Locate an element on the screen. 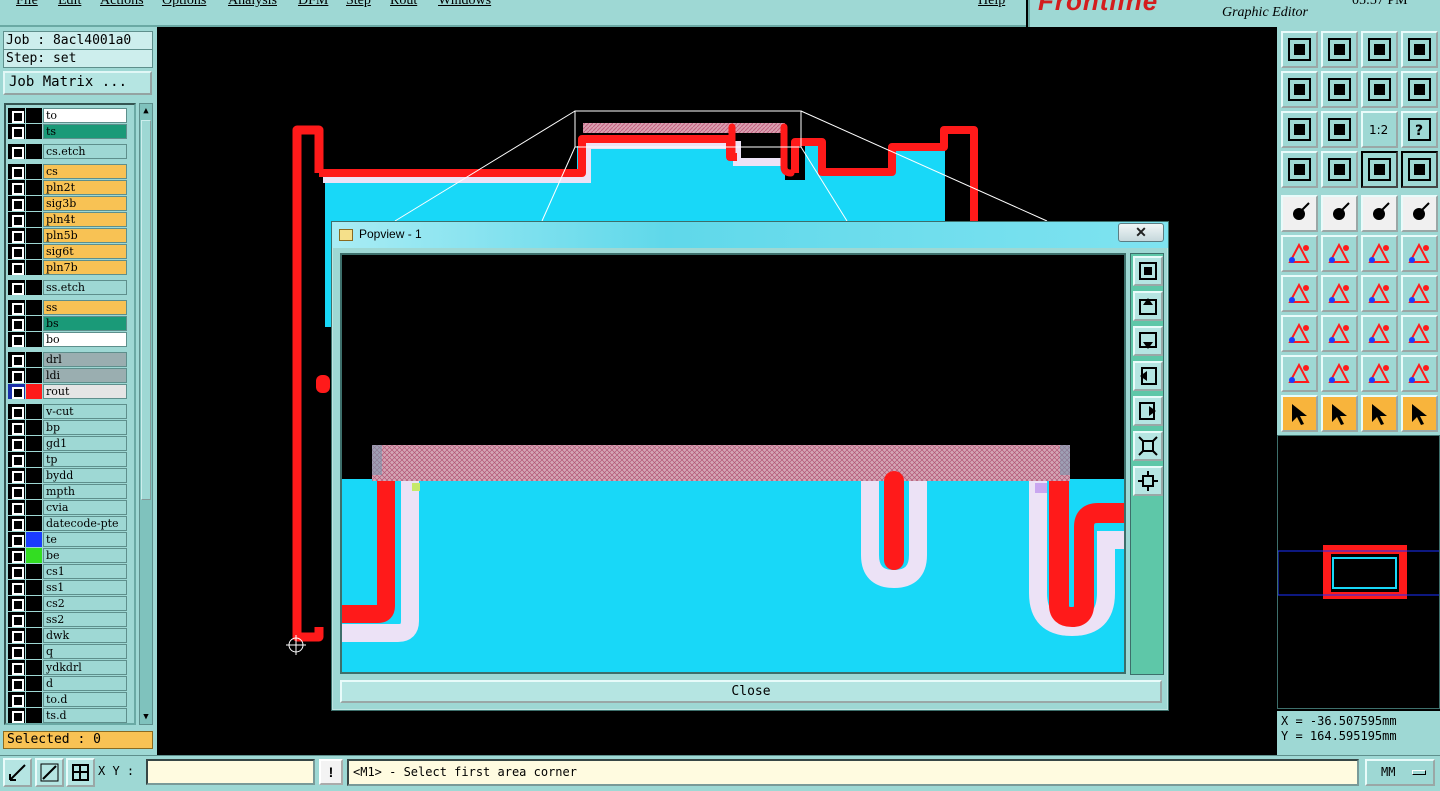 The height and width of the screenshot is (791, 1440). close-icon: ✕ is located at coordinates (1141, 232).